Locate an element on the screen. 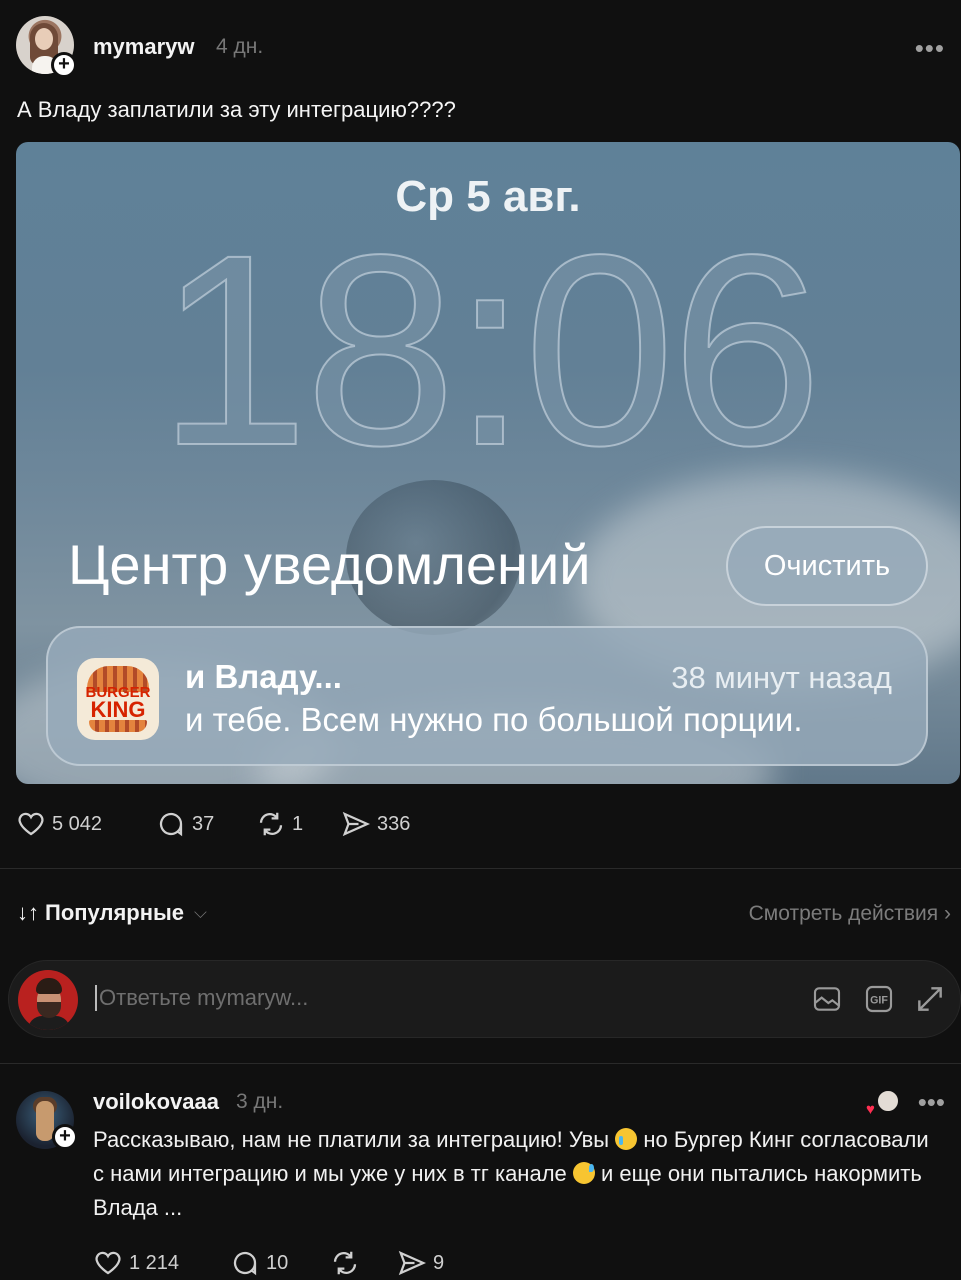 The width and height of the screenshot is (961, 1280). comment-like-button: 1 214 is located at coordinates (136, 1262).